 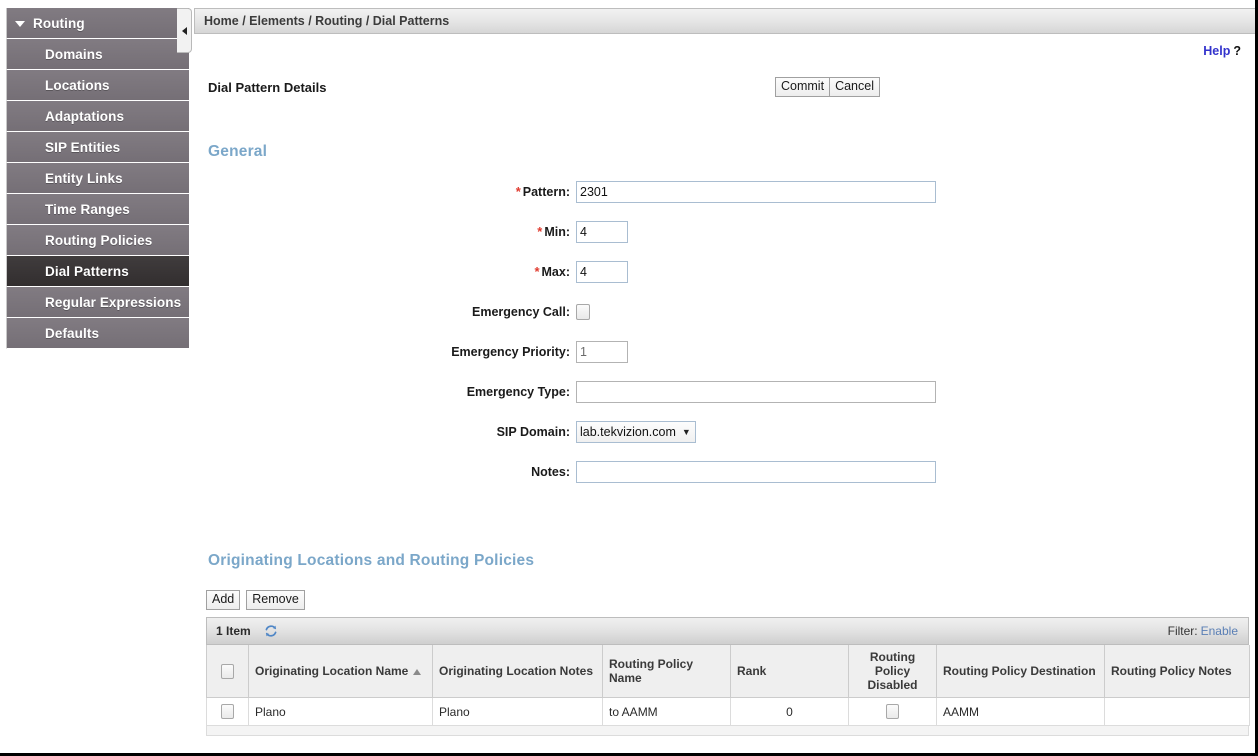 What do you see at coordinates (77, 85) in the screenshot?
I see `sidebar-item-label: Locations` at bounding box center [77, 85].